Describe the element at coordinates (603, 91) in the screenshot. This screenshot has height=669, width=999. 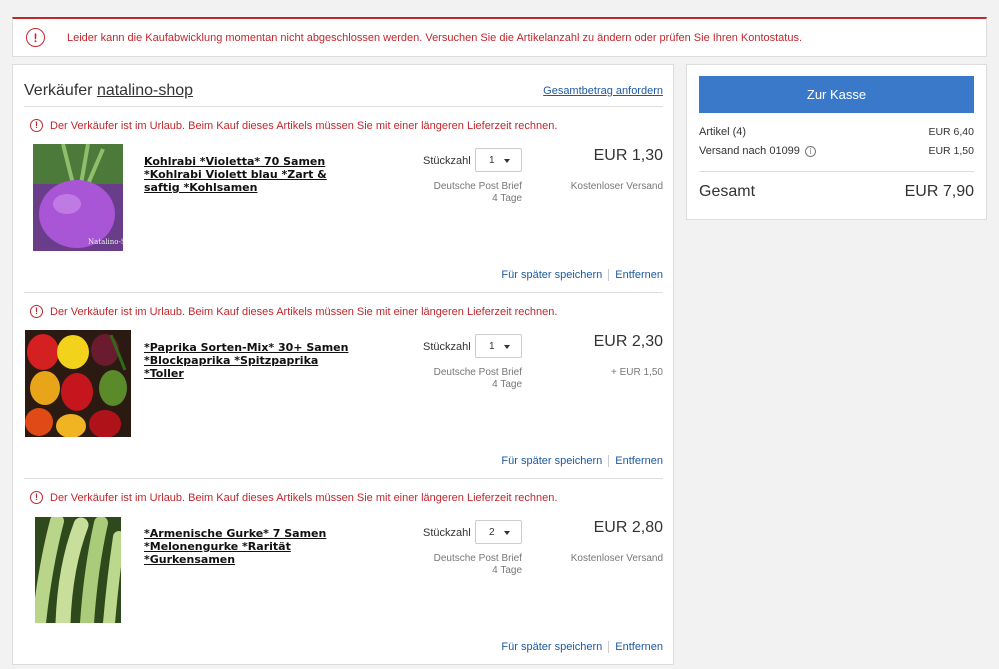
I see `request-total-link: Gesamtbetrag anfordern` at that location.